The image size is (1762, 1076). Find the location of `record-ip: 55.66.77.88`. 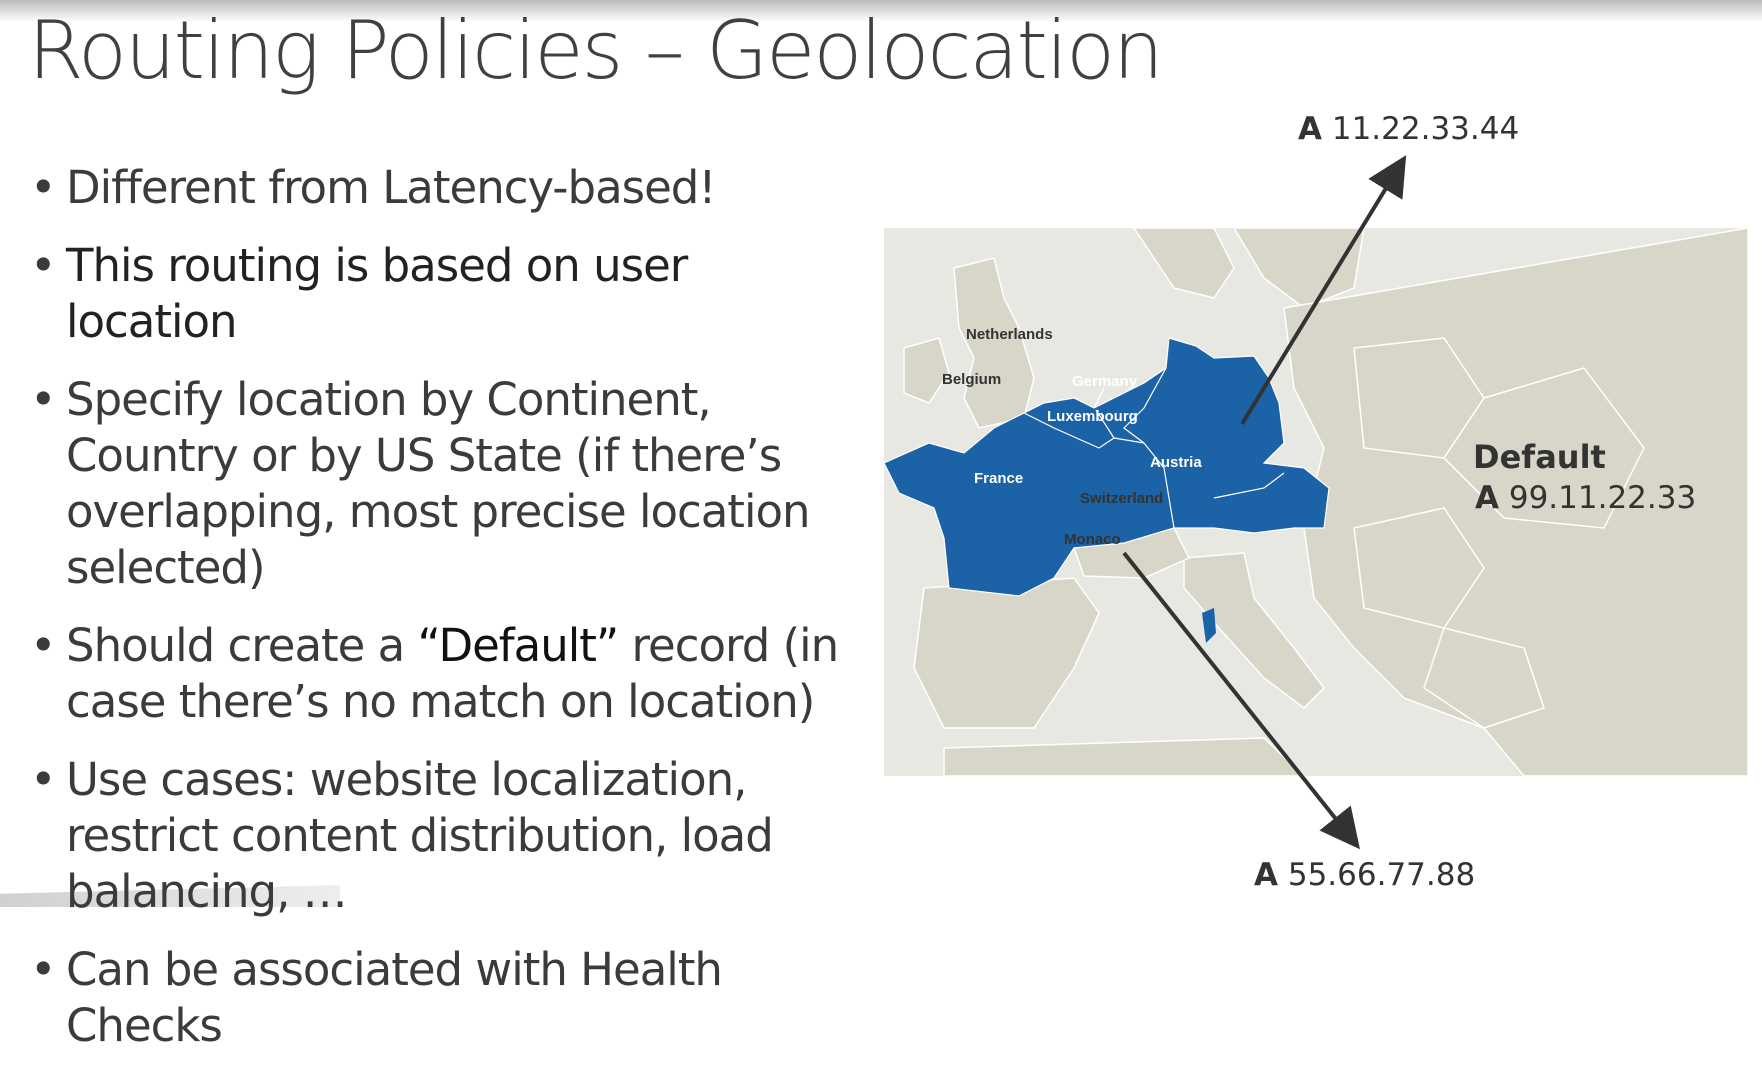

record-ip: 55.66.77.88 is located at coordinates (1381, 875).